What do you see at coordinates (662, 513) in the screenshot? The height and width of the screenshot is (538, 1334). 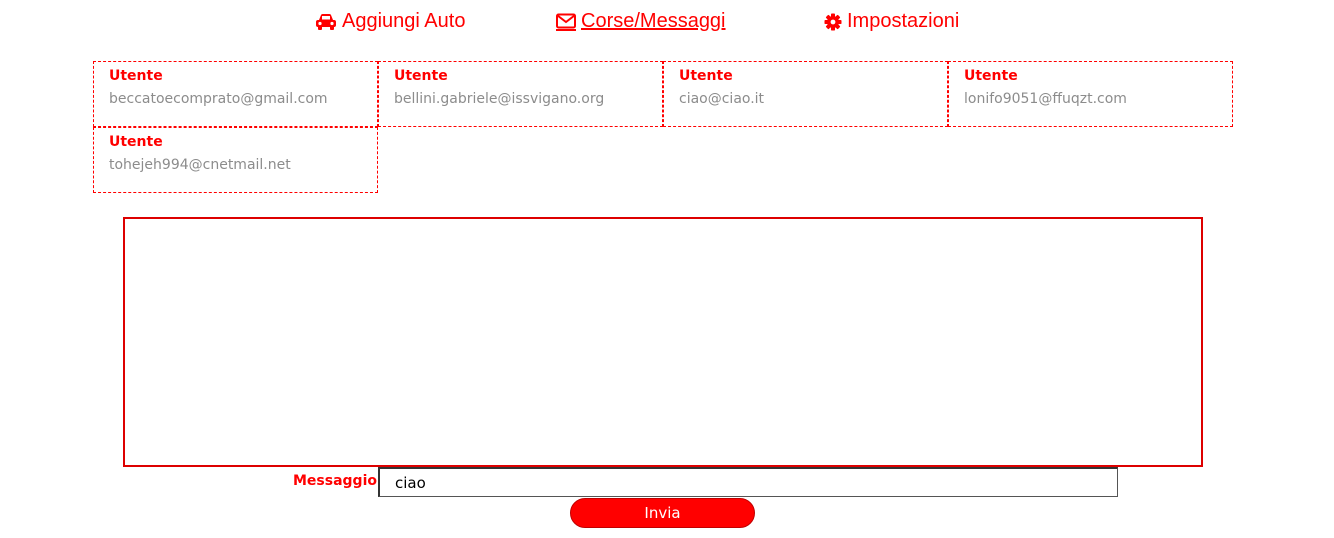 I see `send-button: Invia` at bounding box center [662, 513].